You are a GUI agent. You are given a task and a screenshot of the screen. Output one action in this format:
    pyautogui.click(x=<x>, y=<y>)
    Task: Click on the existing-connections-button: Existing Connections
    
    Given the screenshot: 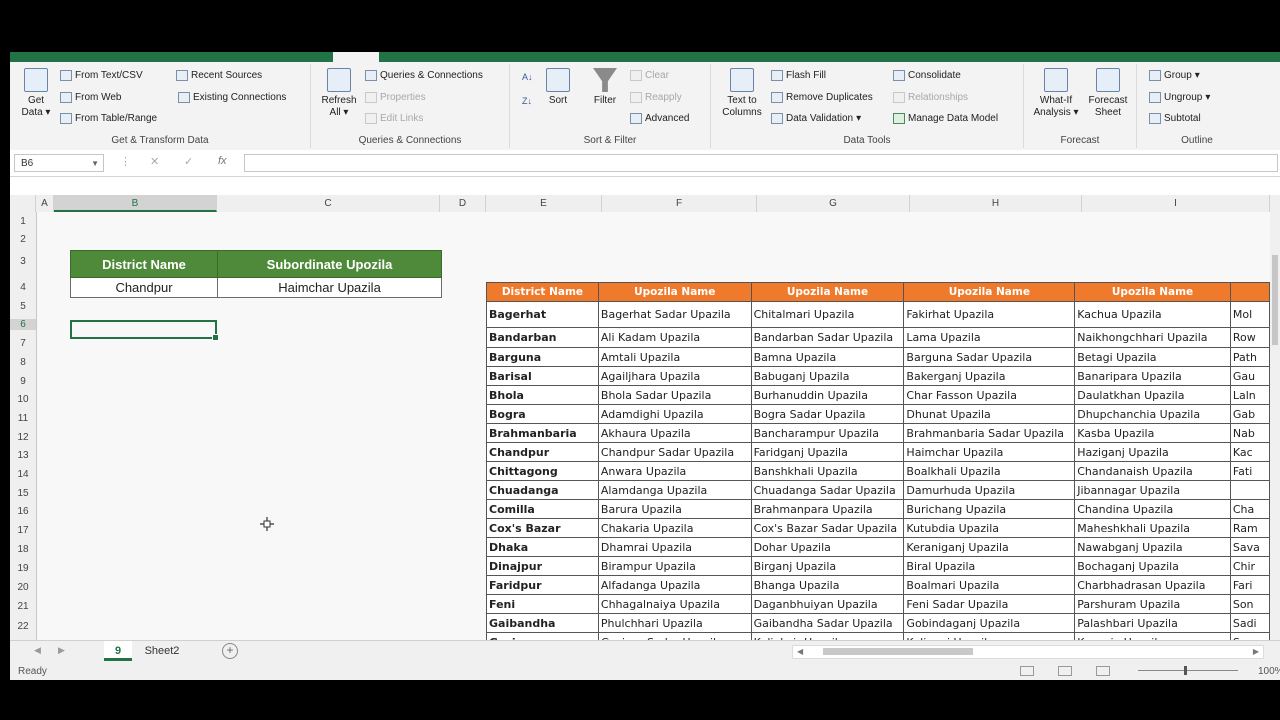 What is the action you would take?
    pyautogui.click(x=232, y=97)
    